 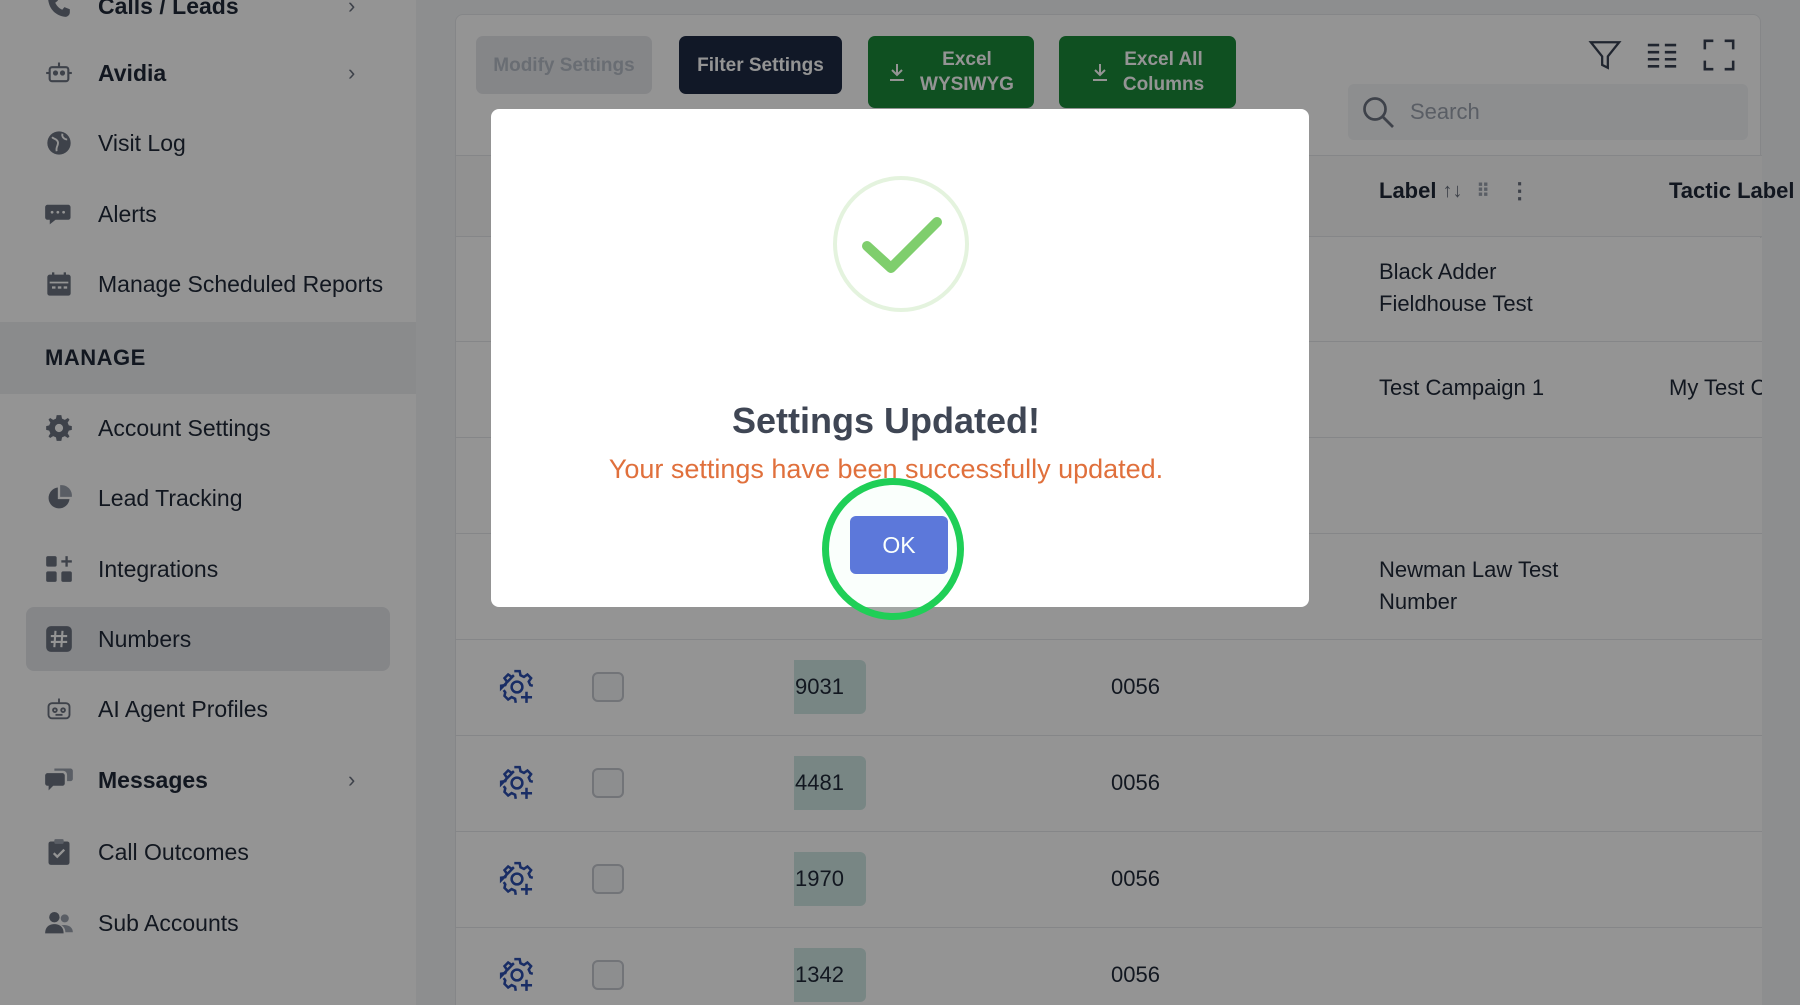 What do you see at coordinates (901, 244) in the screenshot?
I see `success-check-icon` at bounding box center [901, 244].